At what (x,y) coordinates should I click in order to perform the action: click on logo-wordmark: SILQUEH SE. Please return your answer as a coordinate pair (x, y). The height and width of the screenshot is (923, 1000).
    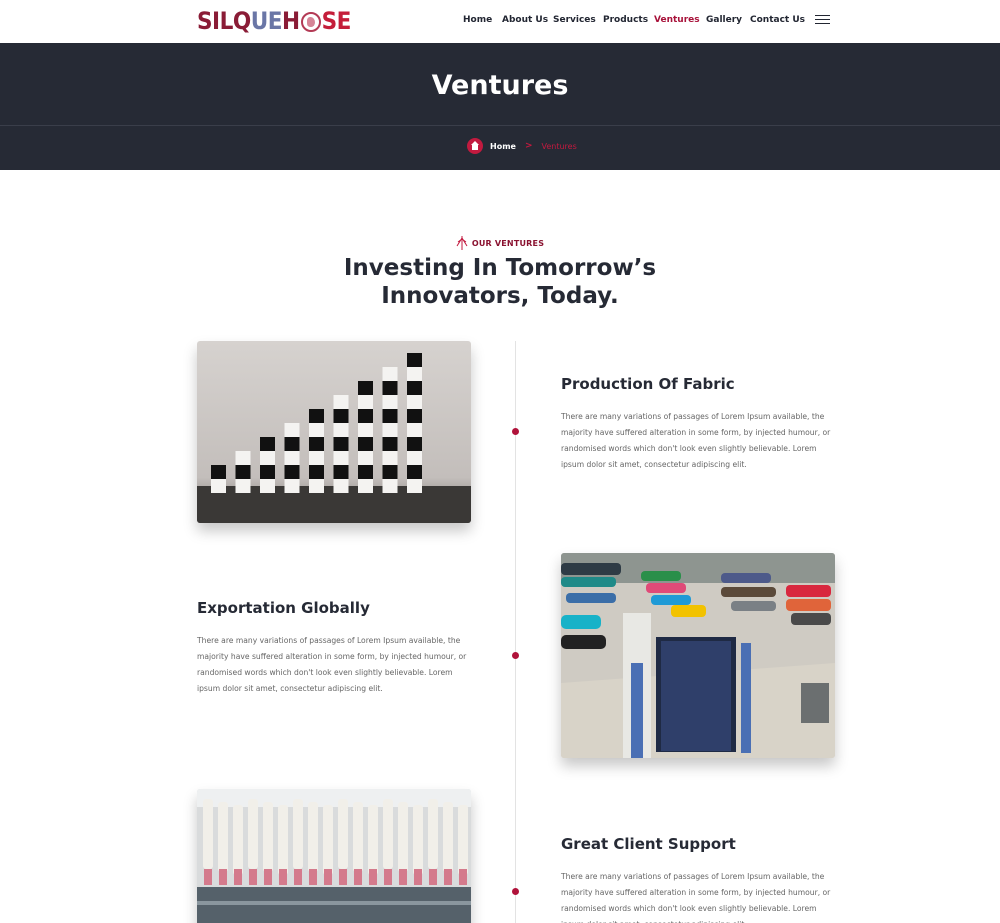
    Looking at the image, I should click on (274, 21).